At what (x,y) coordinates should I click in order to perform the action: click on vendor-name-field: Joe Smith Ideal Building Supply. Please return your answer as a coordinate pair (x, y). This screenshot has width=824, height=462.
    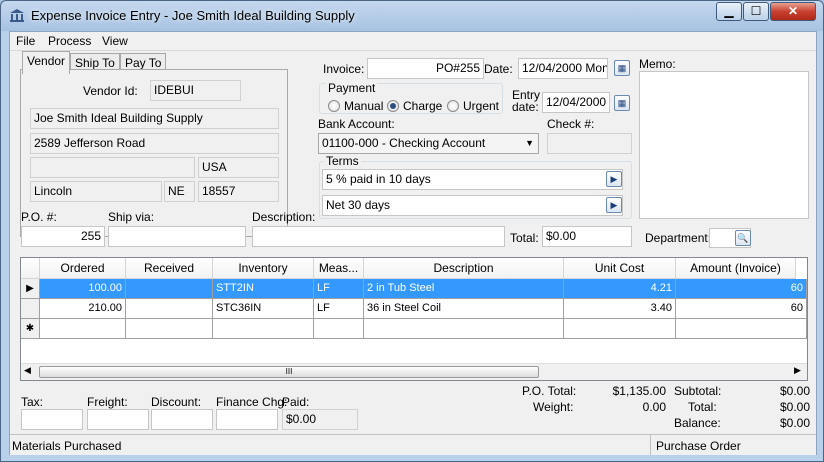
    Looking at the image, I should click on (154, 118).